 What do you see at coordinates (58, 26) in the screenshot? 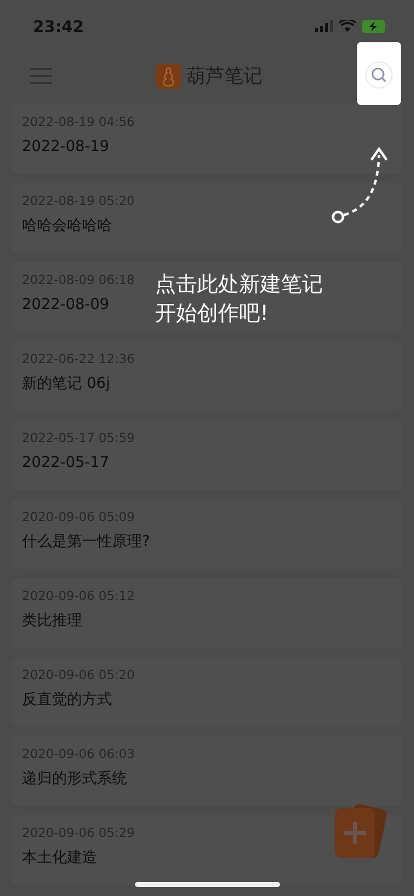
I see `status-time: 23:42` at bounding box center [58, 26].